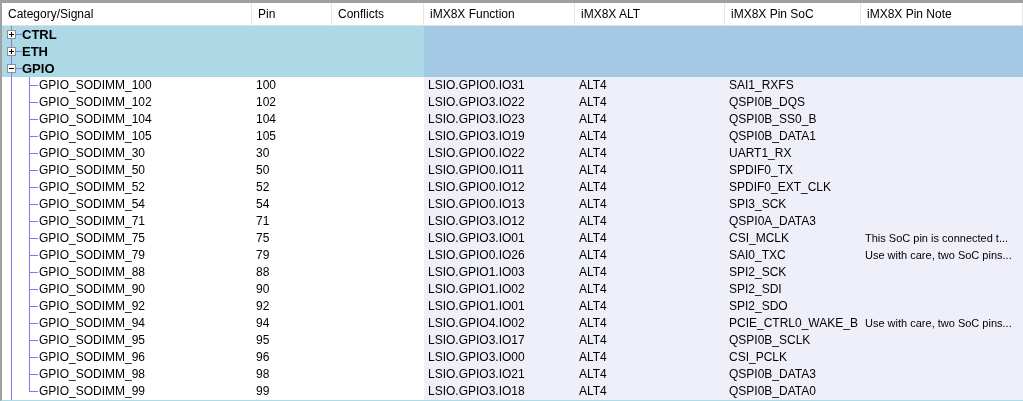 The image size is (1023, 401). Describe the element at coordinates (772, 136) in the screenshot. I see `table-cell: QSPI0B_DATA1` at that location.